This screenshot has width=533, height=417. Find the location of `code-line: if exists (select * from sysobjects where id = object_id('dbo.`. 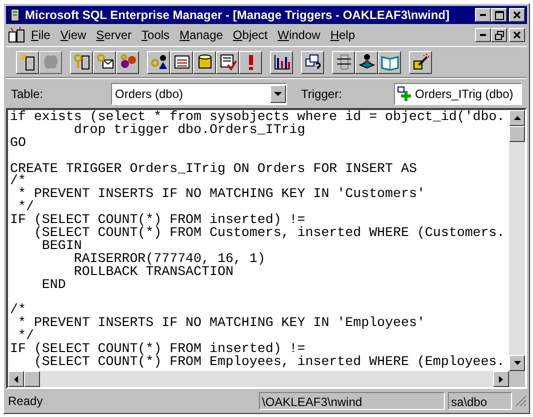

code-line: if exists (select * from sysobjects where id = object_id('dbo. is located at coordinates (258, 117).